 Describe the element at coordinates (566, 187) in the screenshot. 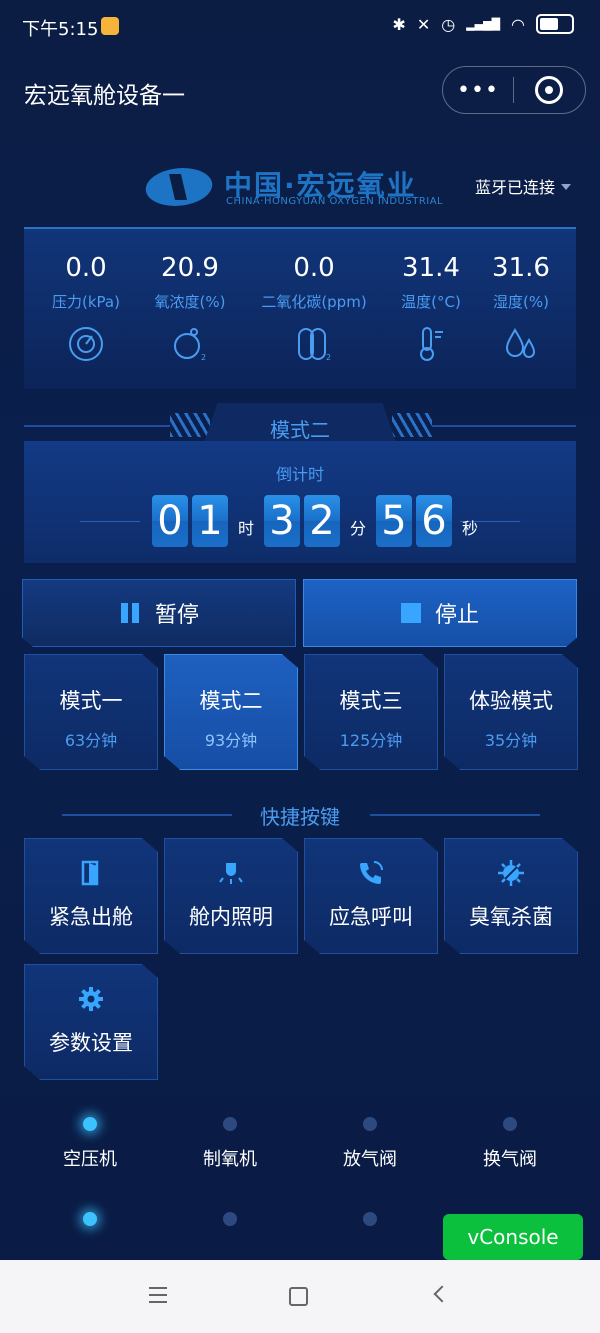

I see `chevron-down-icon` at that location.